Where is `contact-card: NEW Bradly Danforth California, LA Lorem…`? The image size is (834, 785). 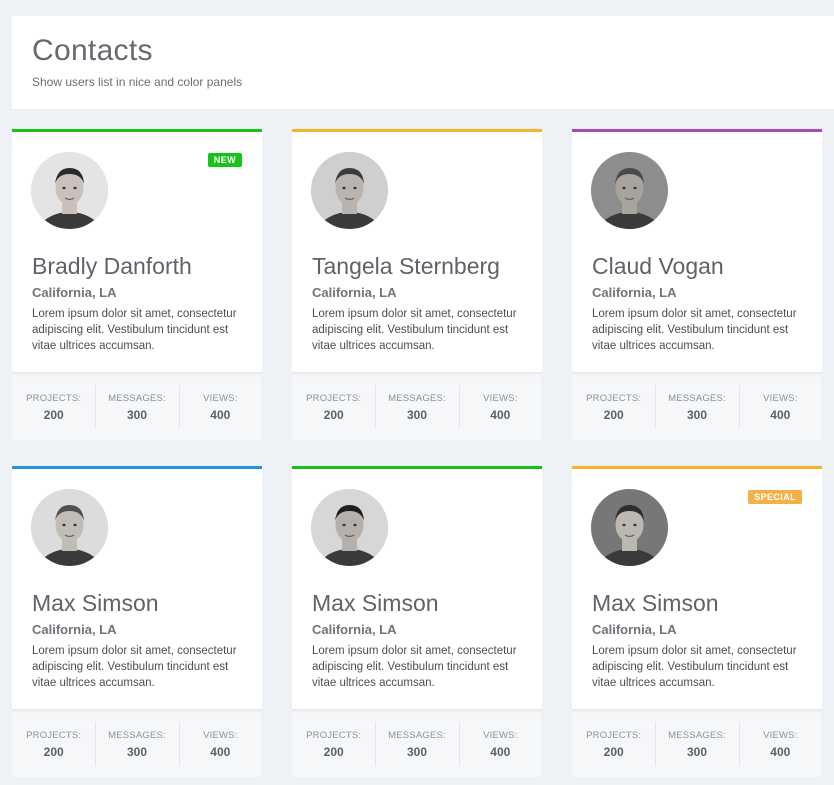
contact-card: NEW Bradly Danforth California, LA Lorem… is located at coordinates (137, 284).